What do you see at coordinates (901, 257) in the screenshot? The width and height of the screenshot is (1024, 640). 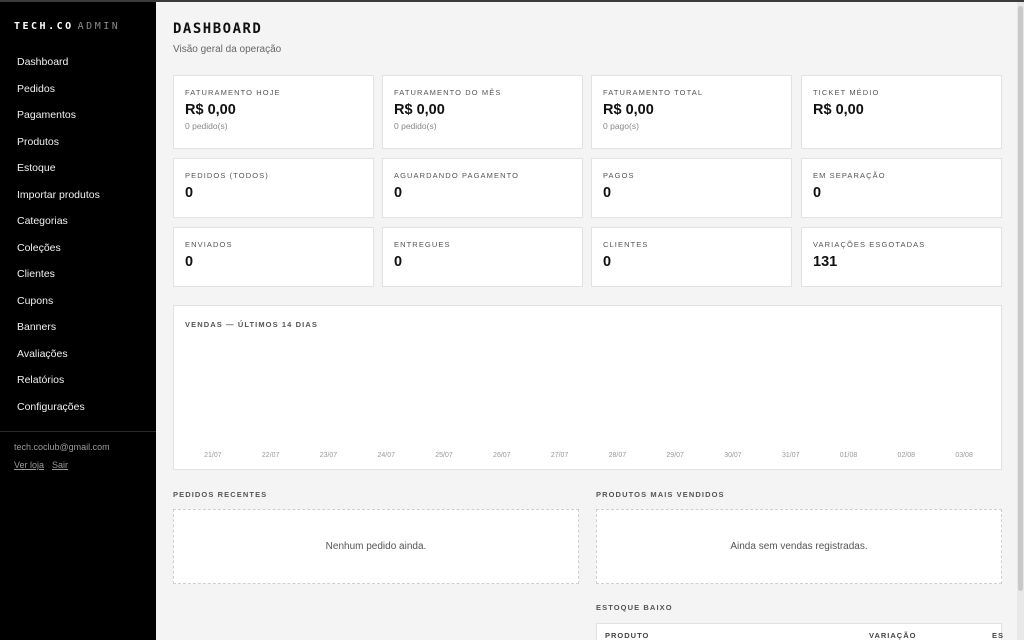 I see `stat-card-variacoes-esgotadas: VARIAÇÕES ESGOTADAS 131` at bounding box center [901, 257].